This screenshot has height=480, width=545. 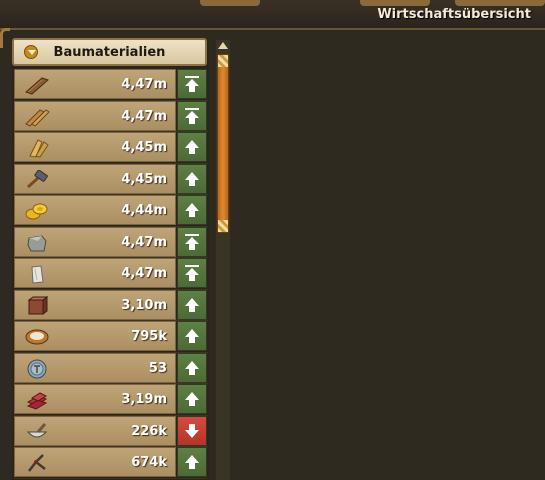 I want to click on resource-row: 795k, so click(x=111, y=337).